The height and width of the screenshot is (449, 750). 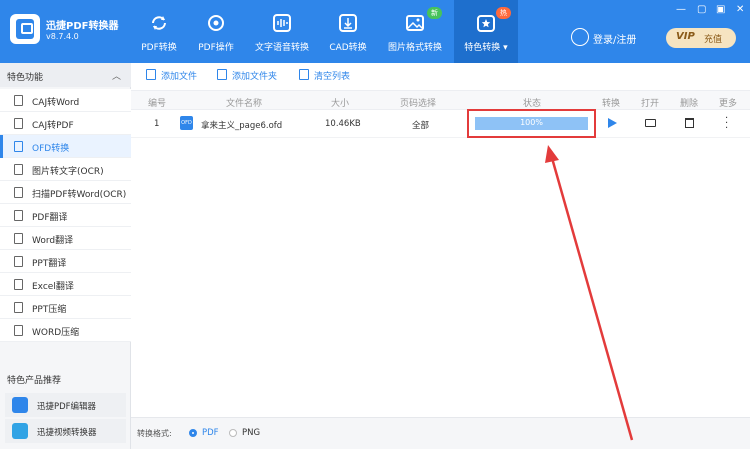 I want to click on sparkle-box-icon, so click(x=486, y=23).